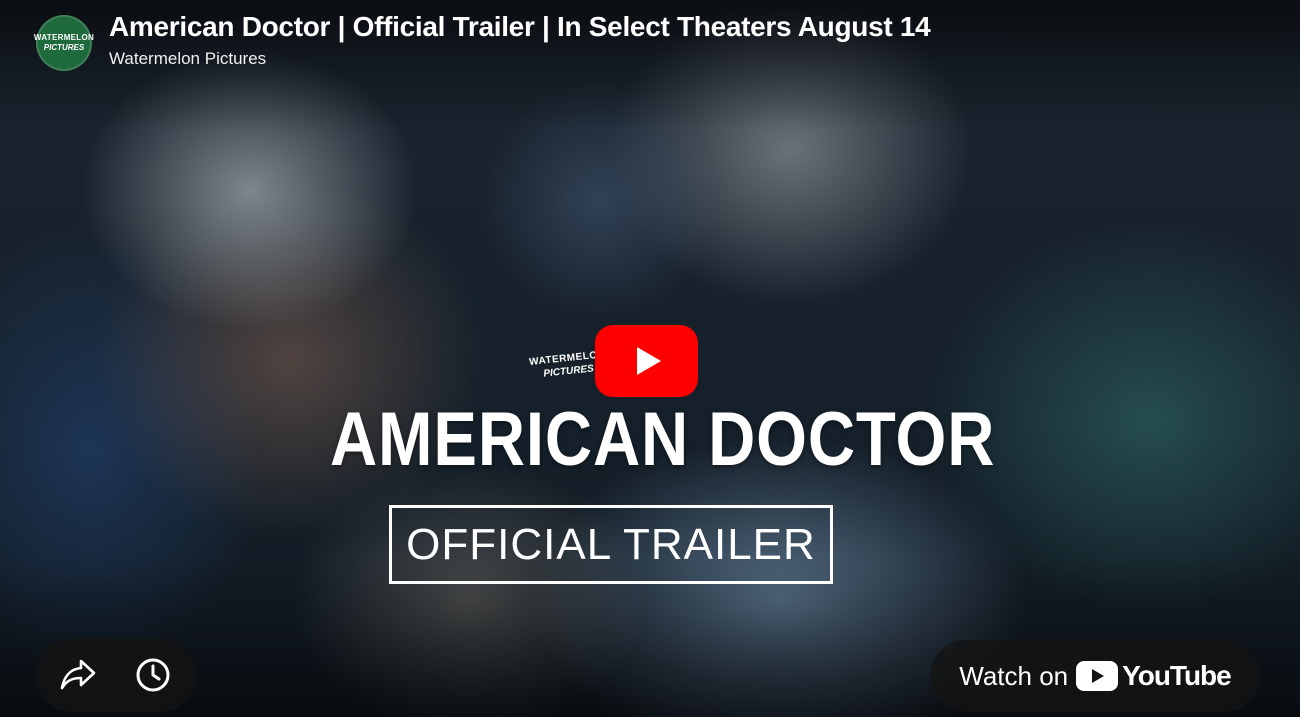 This screenshot has width=1300, height=717. Describe the element at coordinates (64, 37) in the screenshot. I see `channel-logo-line1: WATERMELON` at that location.